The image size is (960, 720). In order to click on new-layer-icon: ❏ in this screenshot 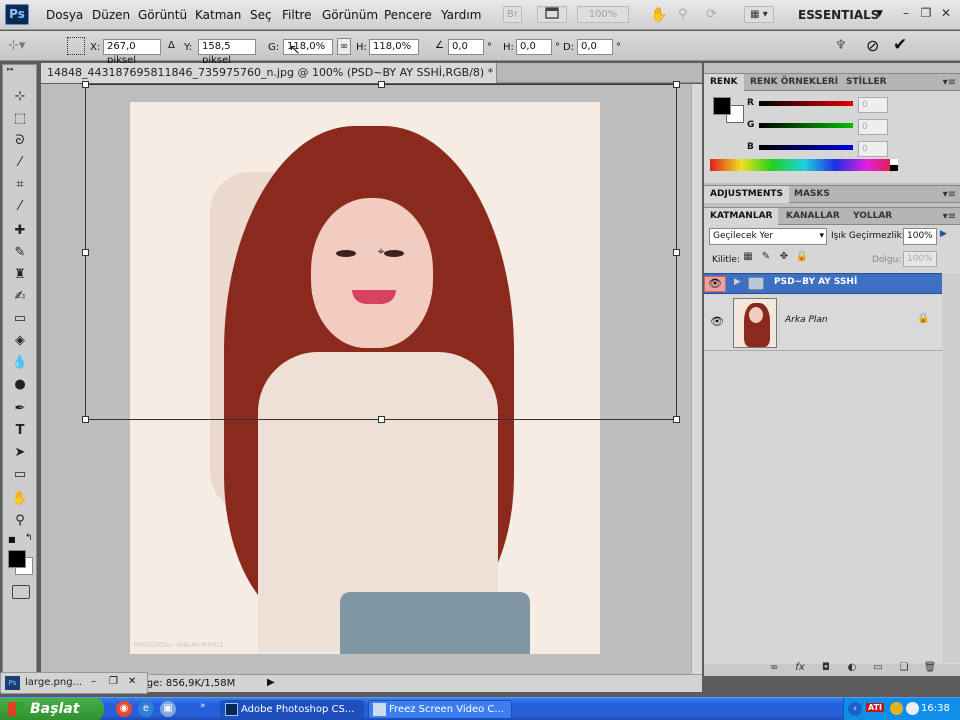, I will do `click(904, 667)`.